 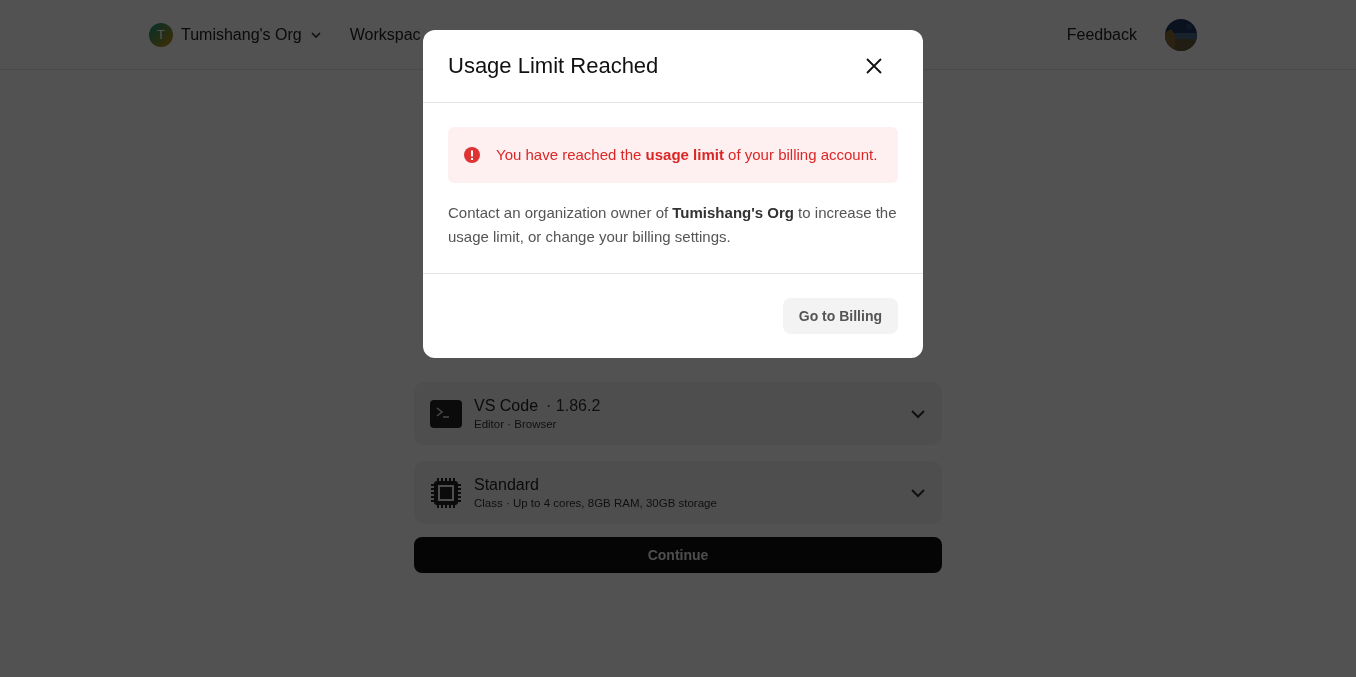 I want to click on feedback-link: Feedback, so click(x=1101, y=34).